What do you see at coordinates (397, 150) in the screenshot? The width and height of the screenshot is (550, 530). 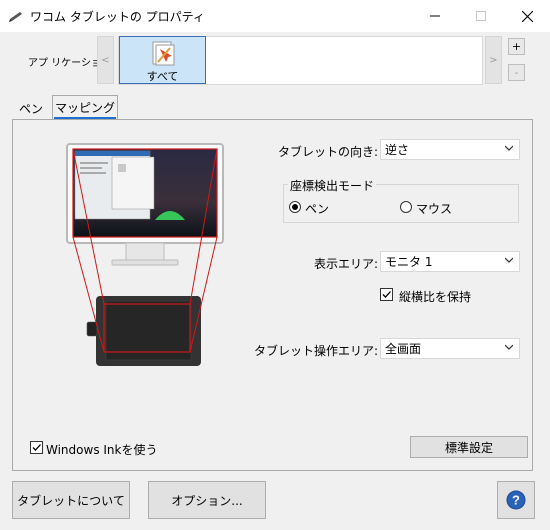 I see `orientation-value: 逆さ` at bounding box center [397, 150].